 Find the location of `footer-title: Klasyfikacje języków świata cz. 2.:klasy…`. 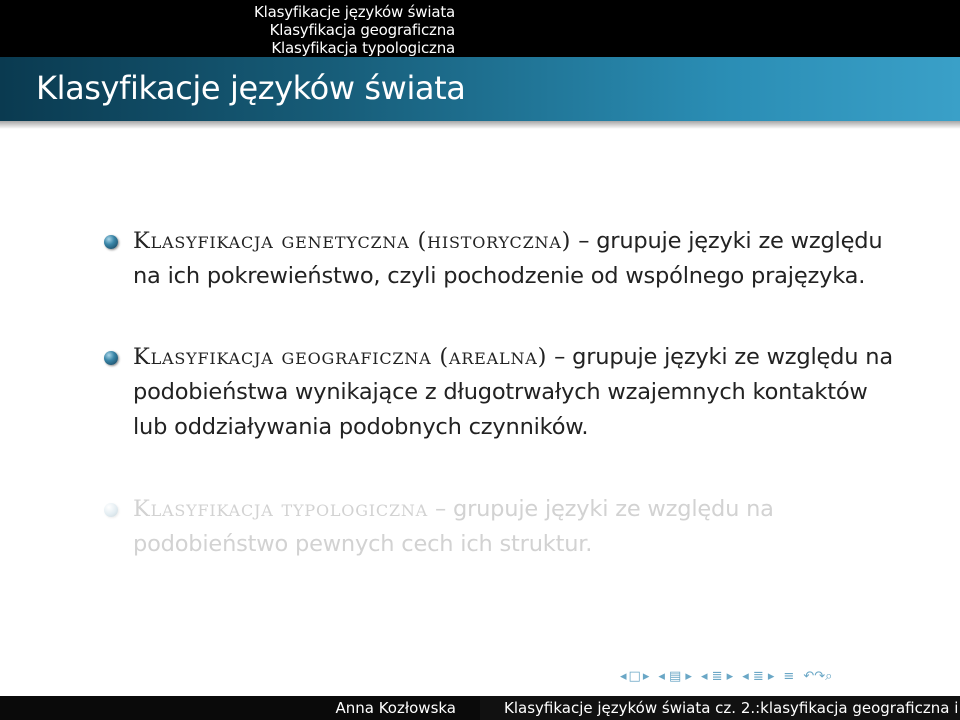

footer-title: Klasyfikacje języków świata cz. 2.:klasy… is located at coordinates (732, 708).